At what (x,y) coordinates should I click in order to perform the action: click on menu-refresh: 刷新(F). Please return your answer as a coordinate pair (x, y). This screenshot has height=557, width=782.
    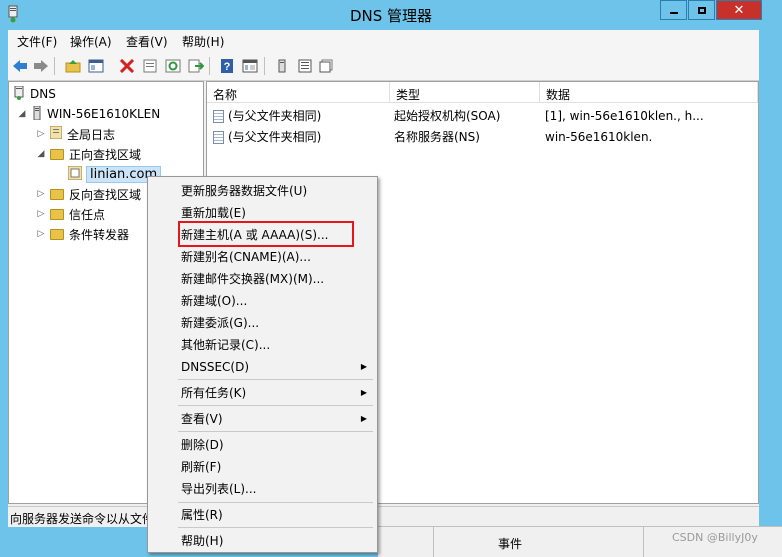
    Looking at the image, I should click on (201, 467).